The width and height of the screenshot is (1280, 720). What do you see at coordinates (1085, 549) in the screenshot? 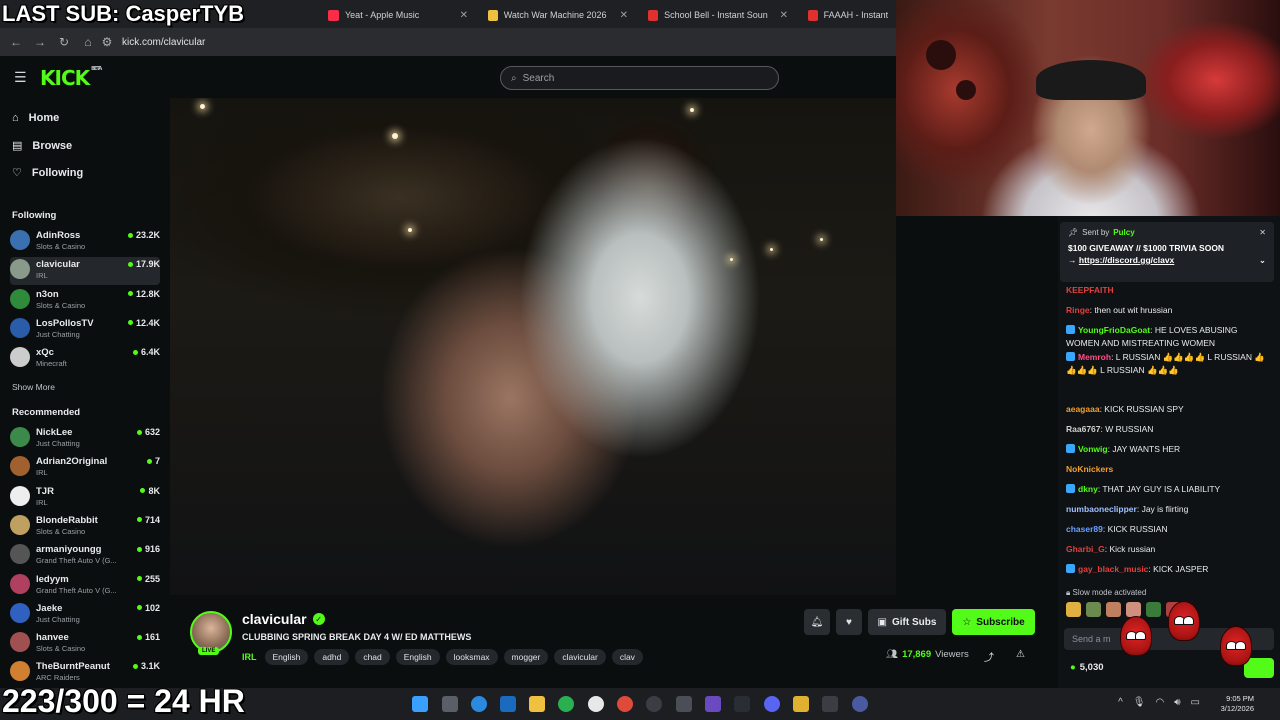
I see `chat-username: Gharbi_G` at bounding box center [1085, 549].